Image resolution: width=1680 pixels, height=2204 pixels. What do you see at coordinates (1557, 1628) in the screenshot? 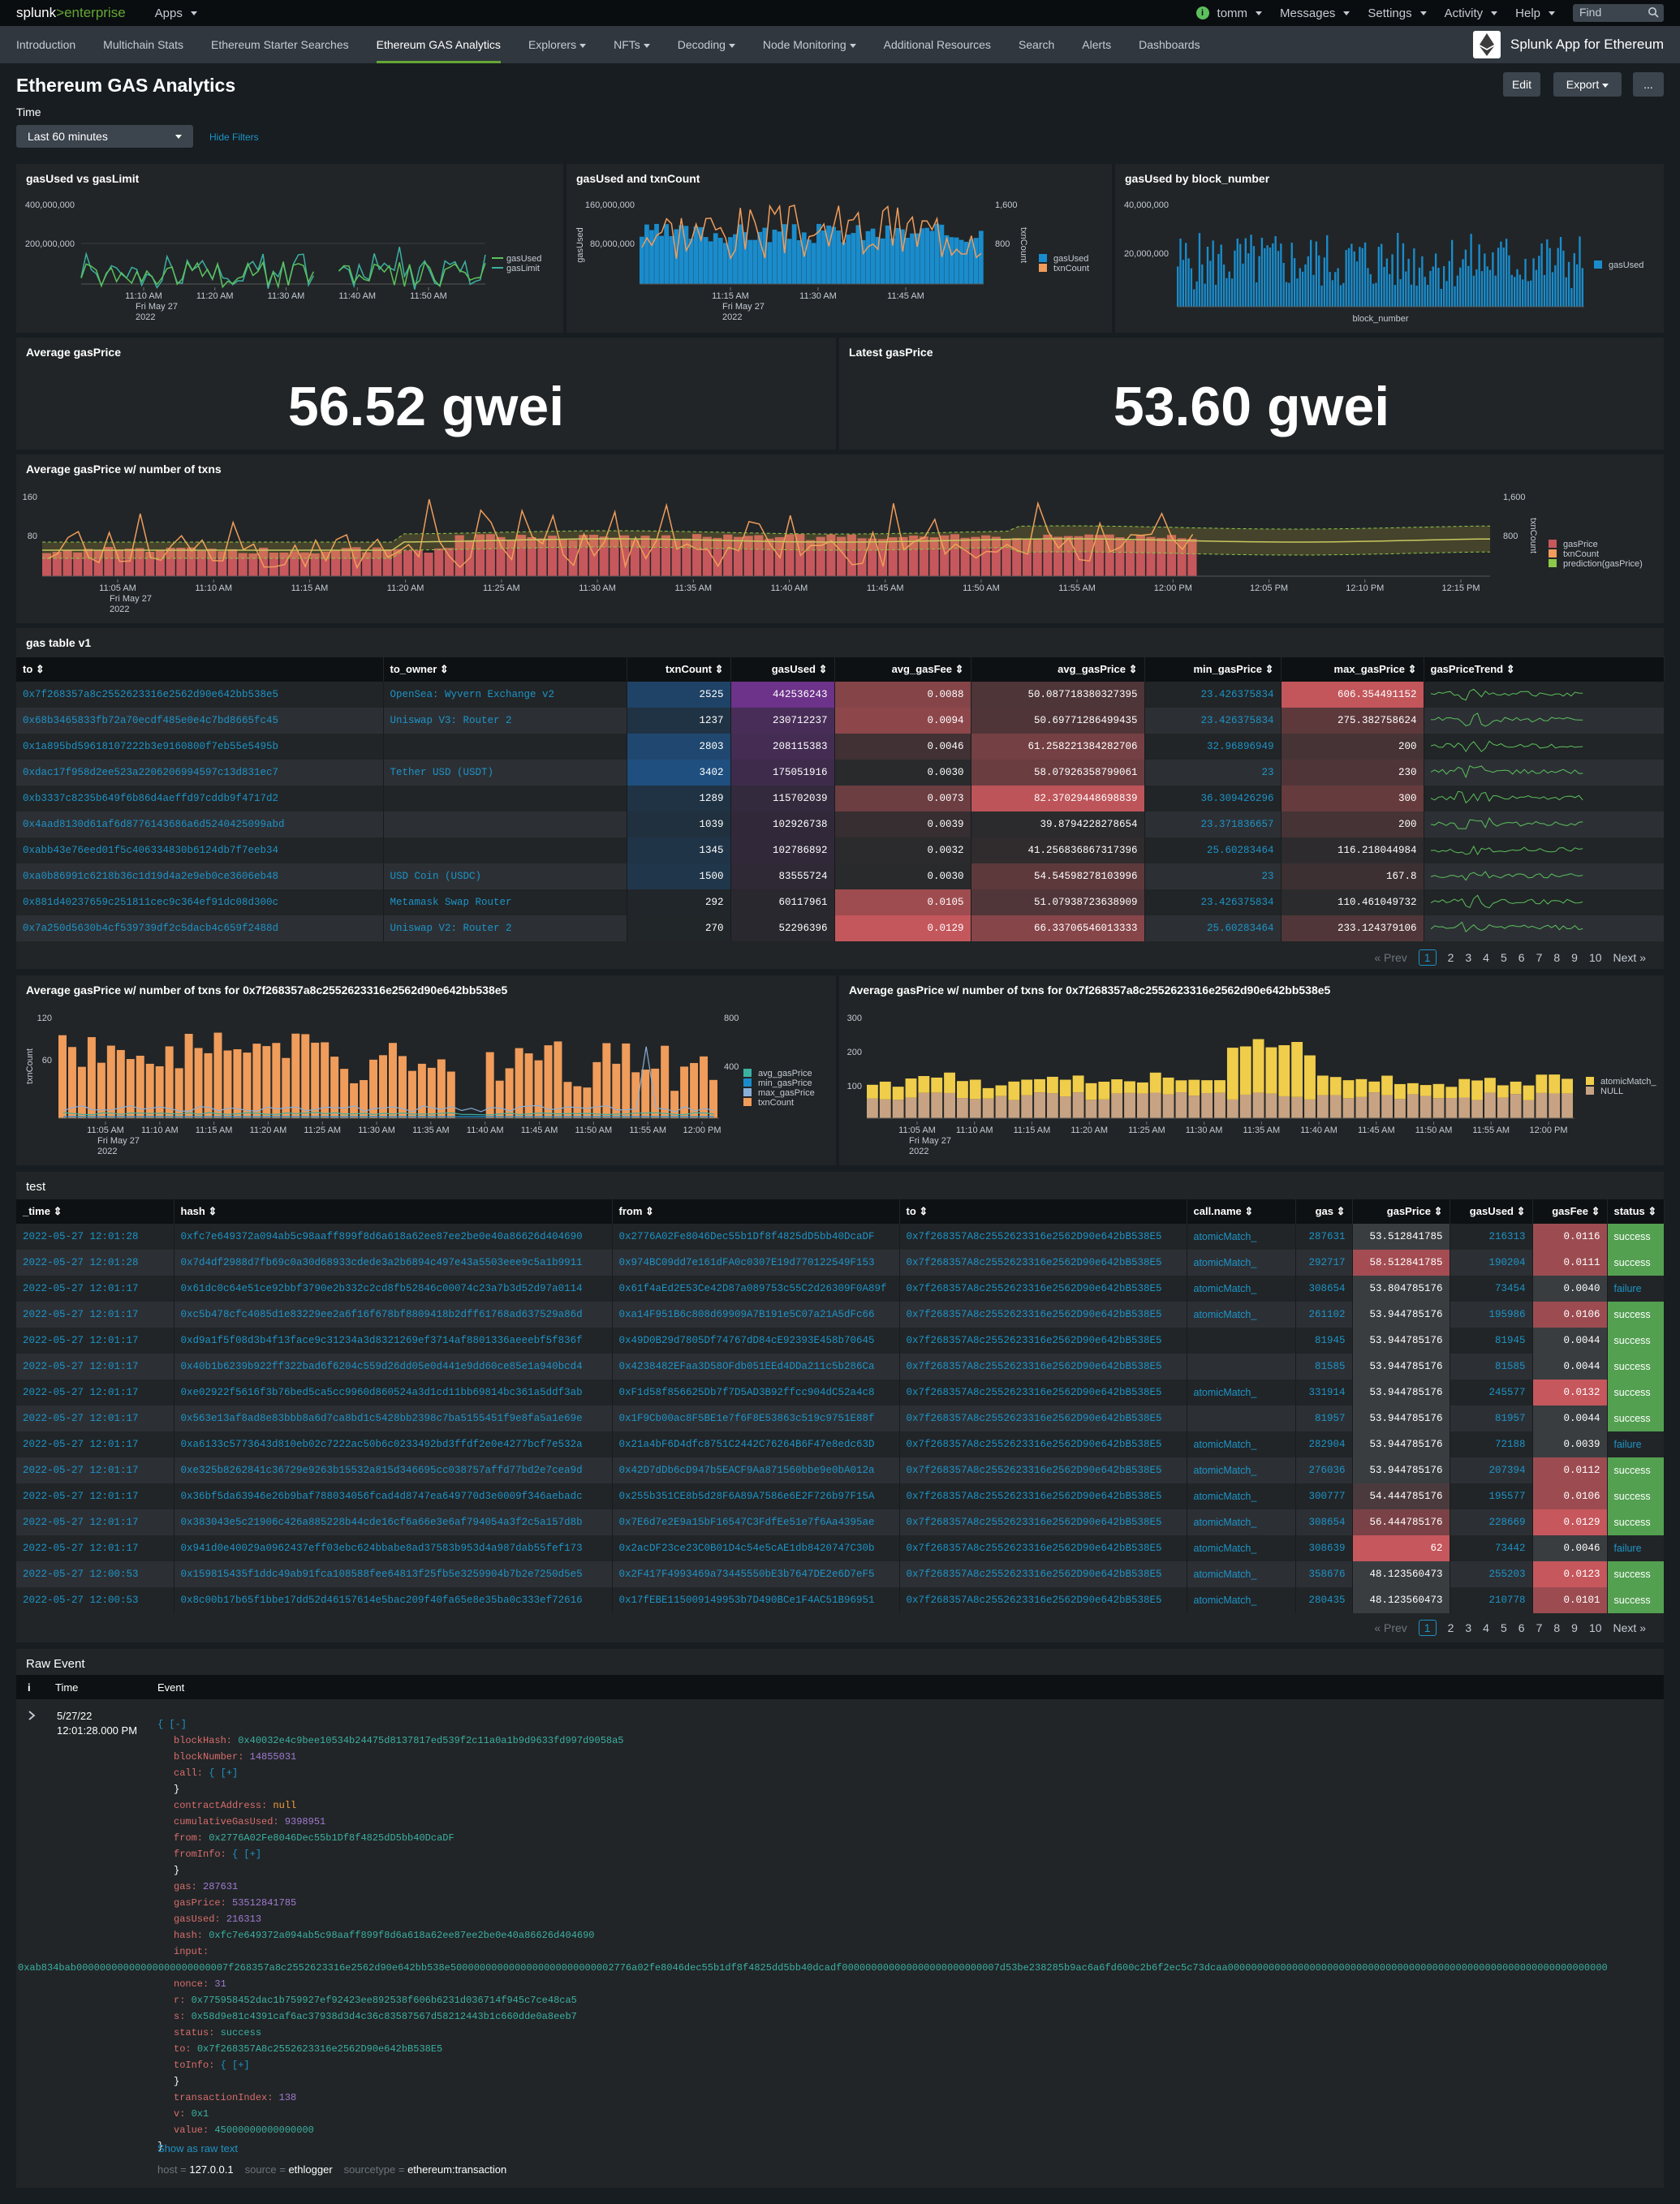
I see `page-8-button: 8` at bounding box center [1557, 1628].